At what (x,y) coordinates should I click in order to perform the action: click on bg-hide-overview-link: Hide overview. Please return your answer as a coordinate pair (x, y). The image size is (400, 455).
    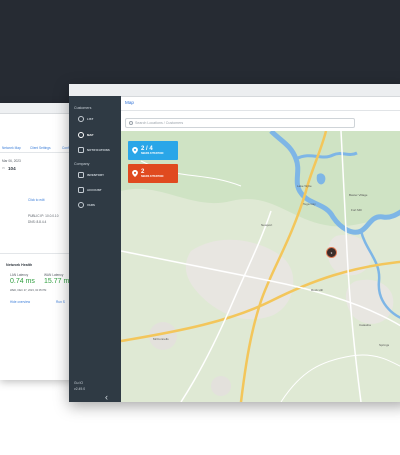
    Looking at the image, I should click on (20, 302).